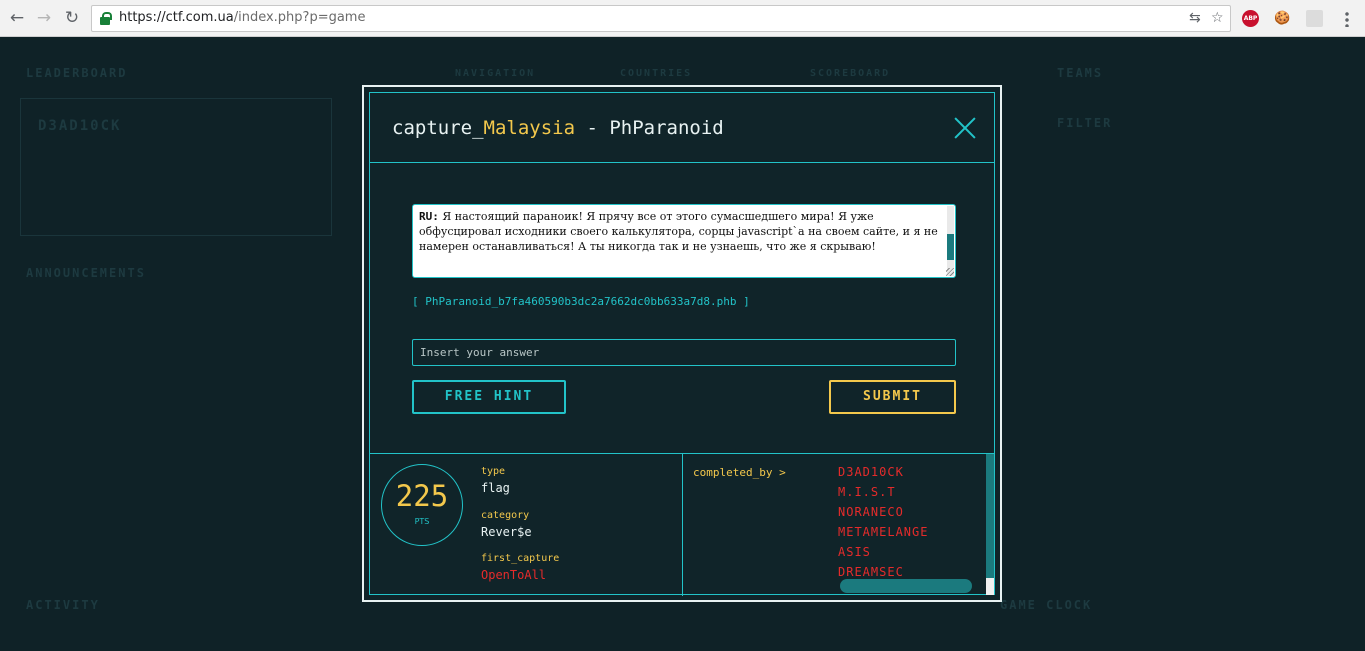 The height and width of the screenshot is (651, 1365). I want to click on points-badge: 225 PTS, so click(422, 505).